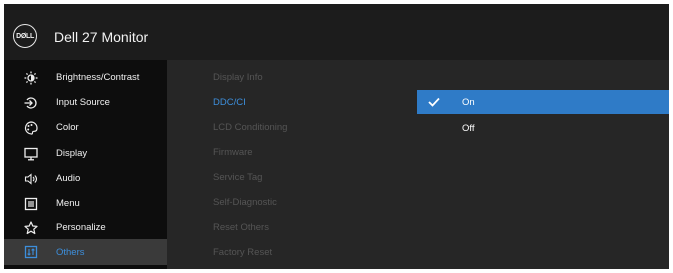 The image size is (673, 273). Describe the element at coordinates (31, 127) in the screenshot. I see `color-palette-icon` at that location.